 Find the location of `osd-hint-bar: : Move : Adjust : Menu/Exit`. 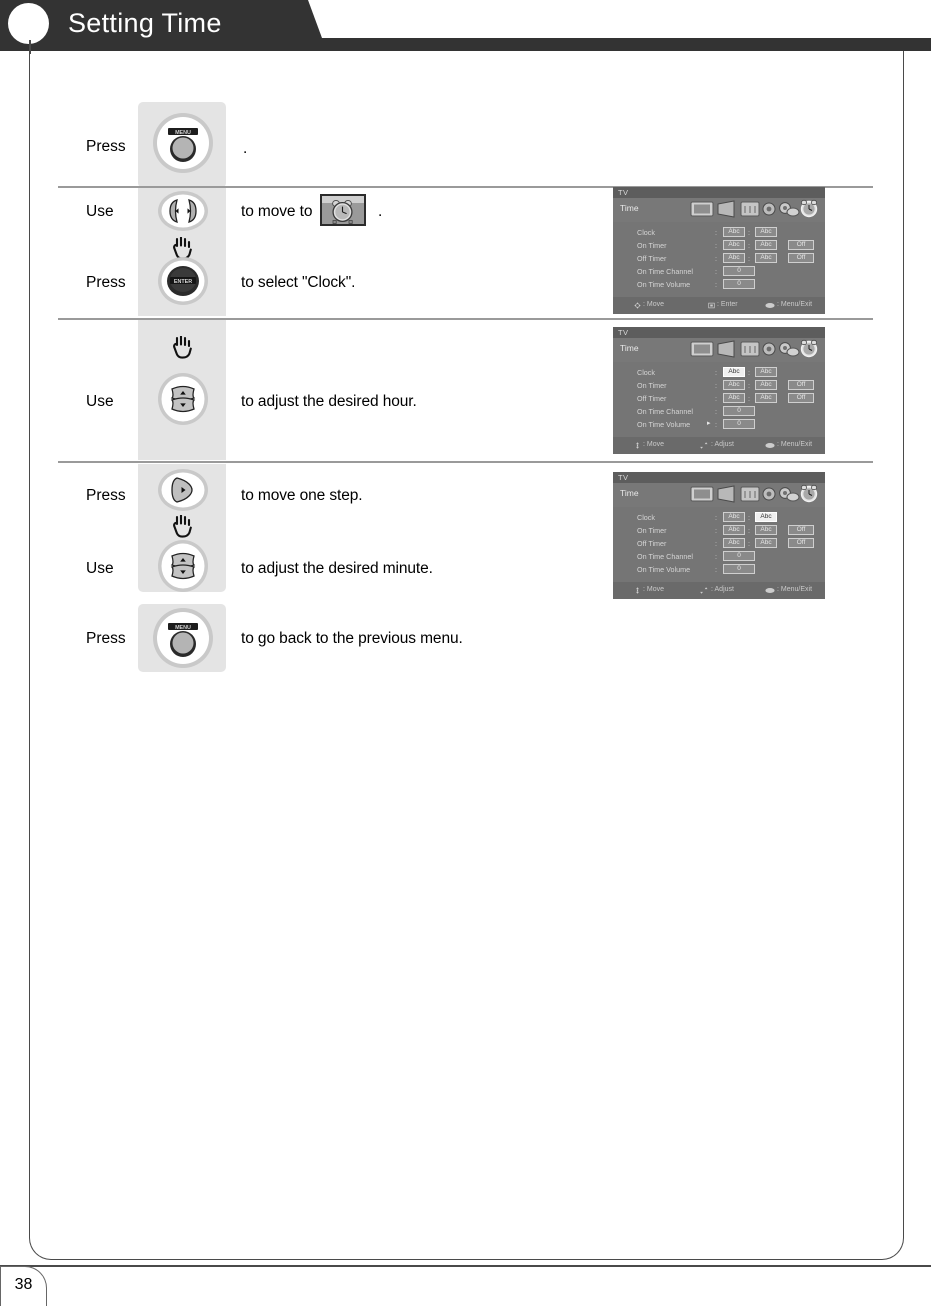

osd-hint-bar: : Move : Adjust : Menu/Exit is located at coordinates (719, 445).